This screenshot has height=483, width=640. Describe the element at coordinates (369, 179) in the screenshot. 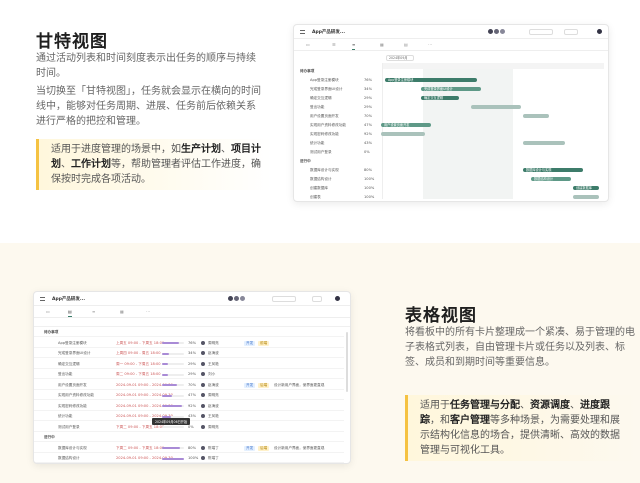

I see `gantt-task-progress: 100%` at that location.